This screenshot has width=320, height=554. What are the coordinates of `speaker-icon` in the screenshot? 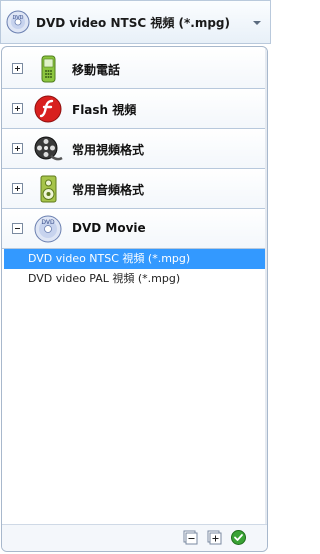 It's located at (48, 189).